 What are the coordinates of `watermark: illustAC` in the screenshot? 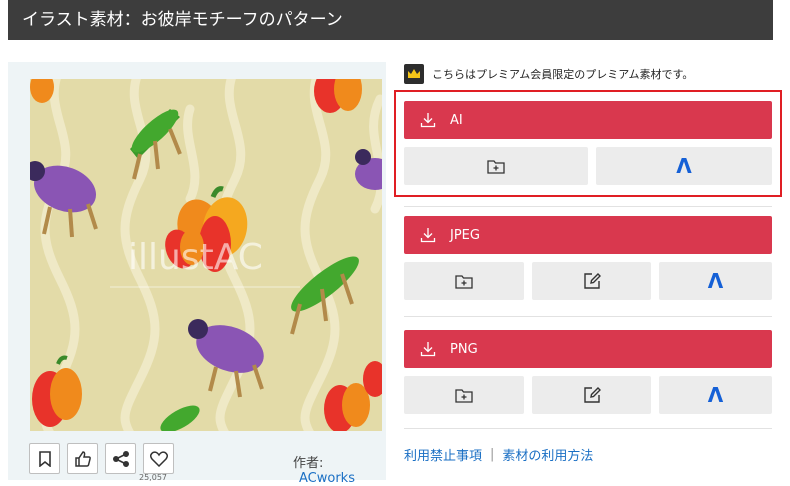 It's located at (195, 257).